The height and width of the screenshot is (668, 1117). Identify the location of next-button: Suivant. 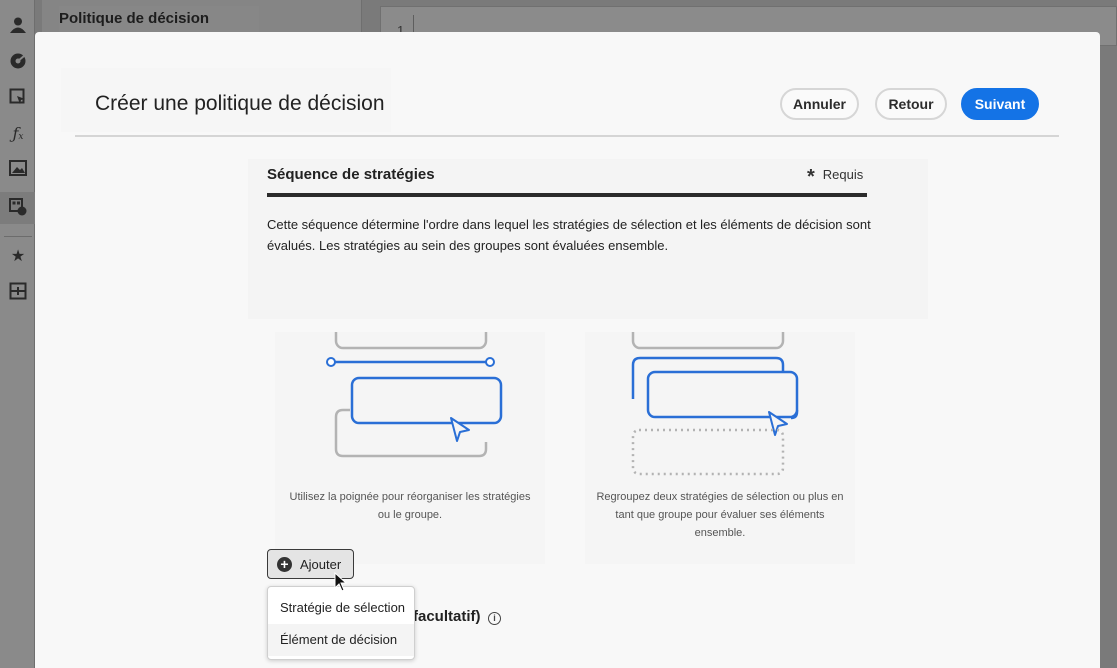
(1000, 104).